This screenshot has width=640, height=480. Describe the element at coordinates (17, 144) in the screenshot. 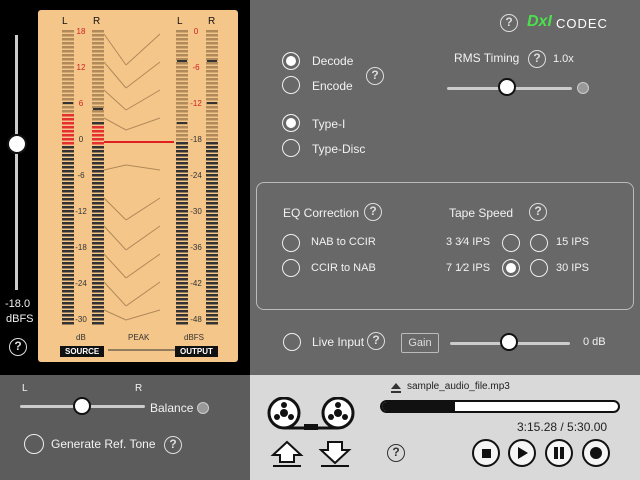

I see `input-level-knob` at that location.